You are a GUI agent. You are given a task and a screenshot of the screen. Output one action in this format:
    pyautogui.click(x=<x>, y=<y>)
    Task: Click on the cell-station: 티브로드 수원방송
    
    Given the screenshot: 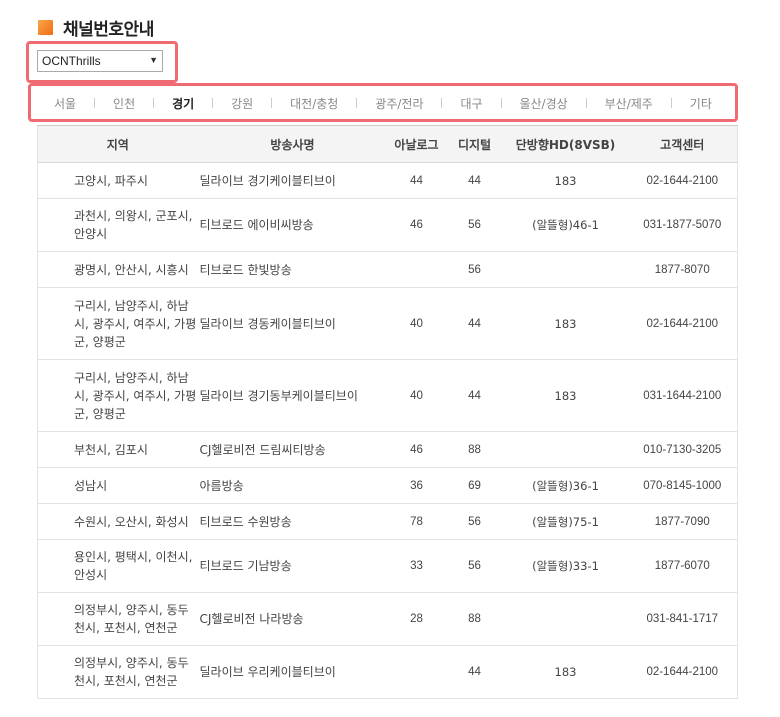 What is the action you would take?
    pyautogui.click(x=292, y=521)
    